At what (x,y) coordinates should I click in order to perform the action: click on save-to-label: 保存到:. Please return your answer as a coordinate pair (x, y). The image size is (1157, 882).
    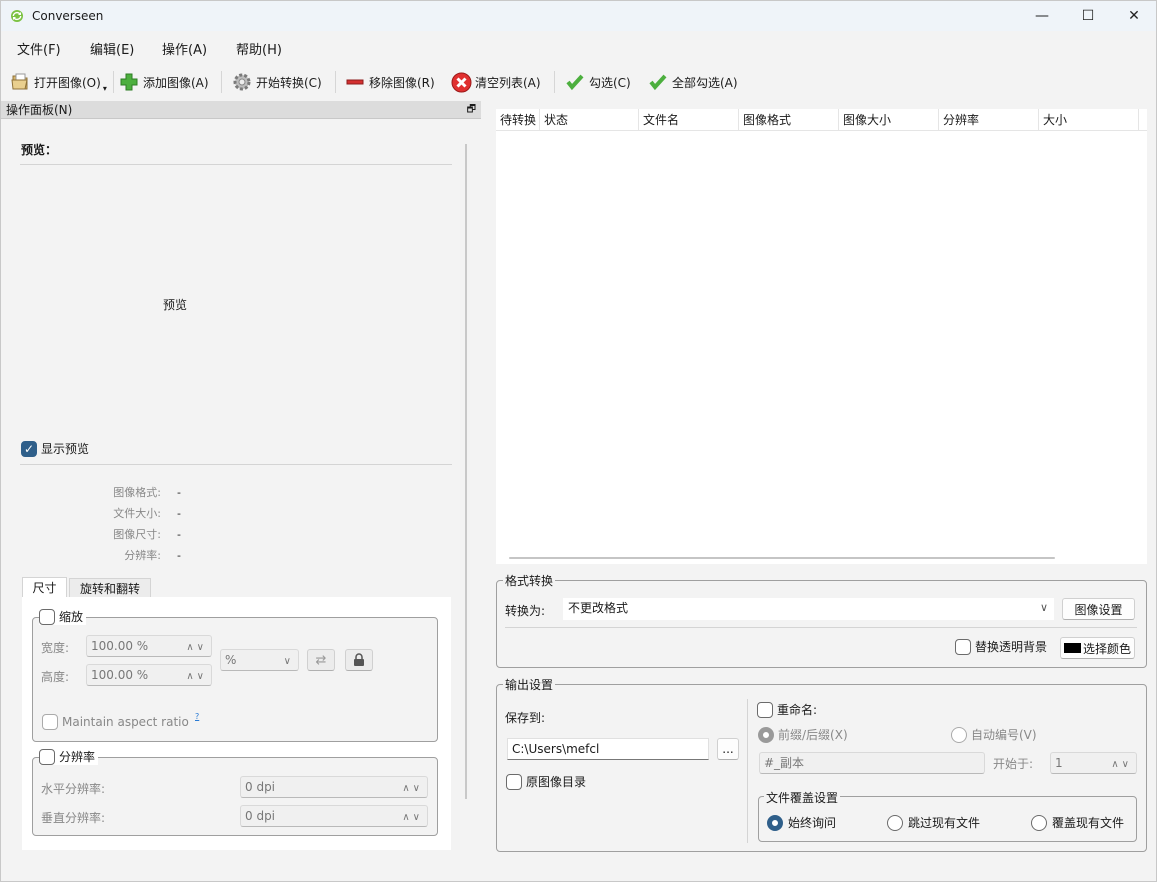
    Looking at the image, I should click on (525, 718).